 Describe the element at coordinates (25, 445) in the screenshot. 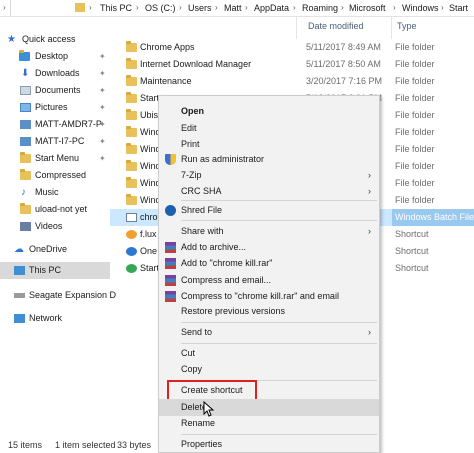

I see `item-count: 15 items` at that location.